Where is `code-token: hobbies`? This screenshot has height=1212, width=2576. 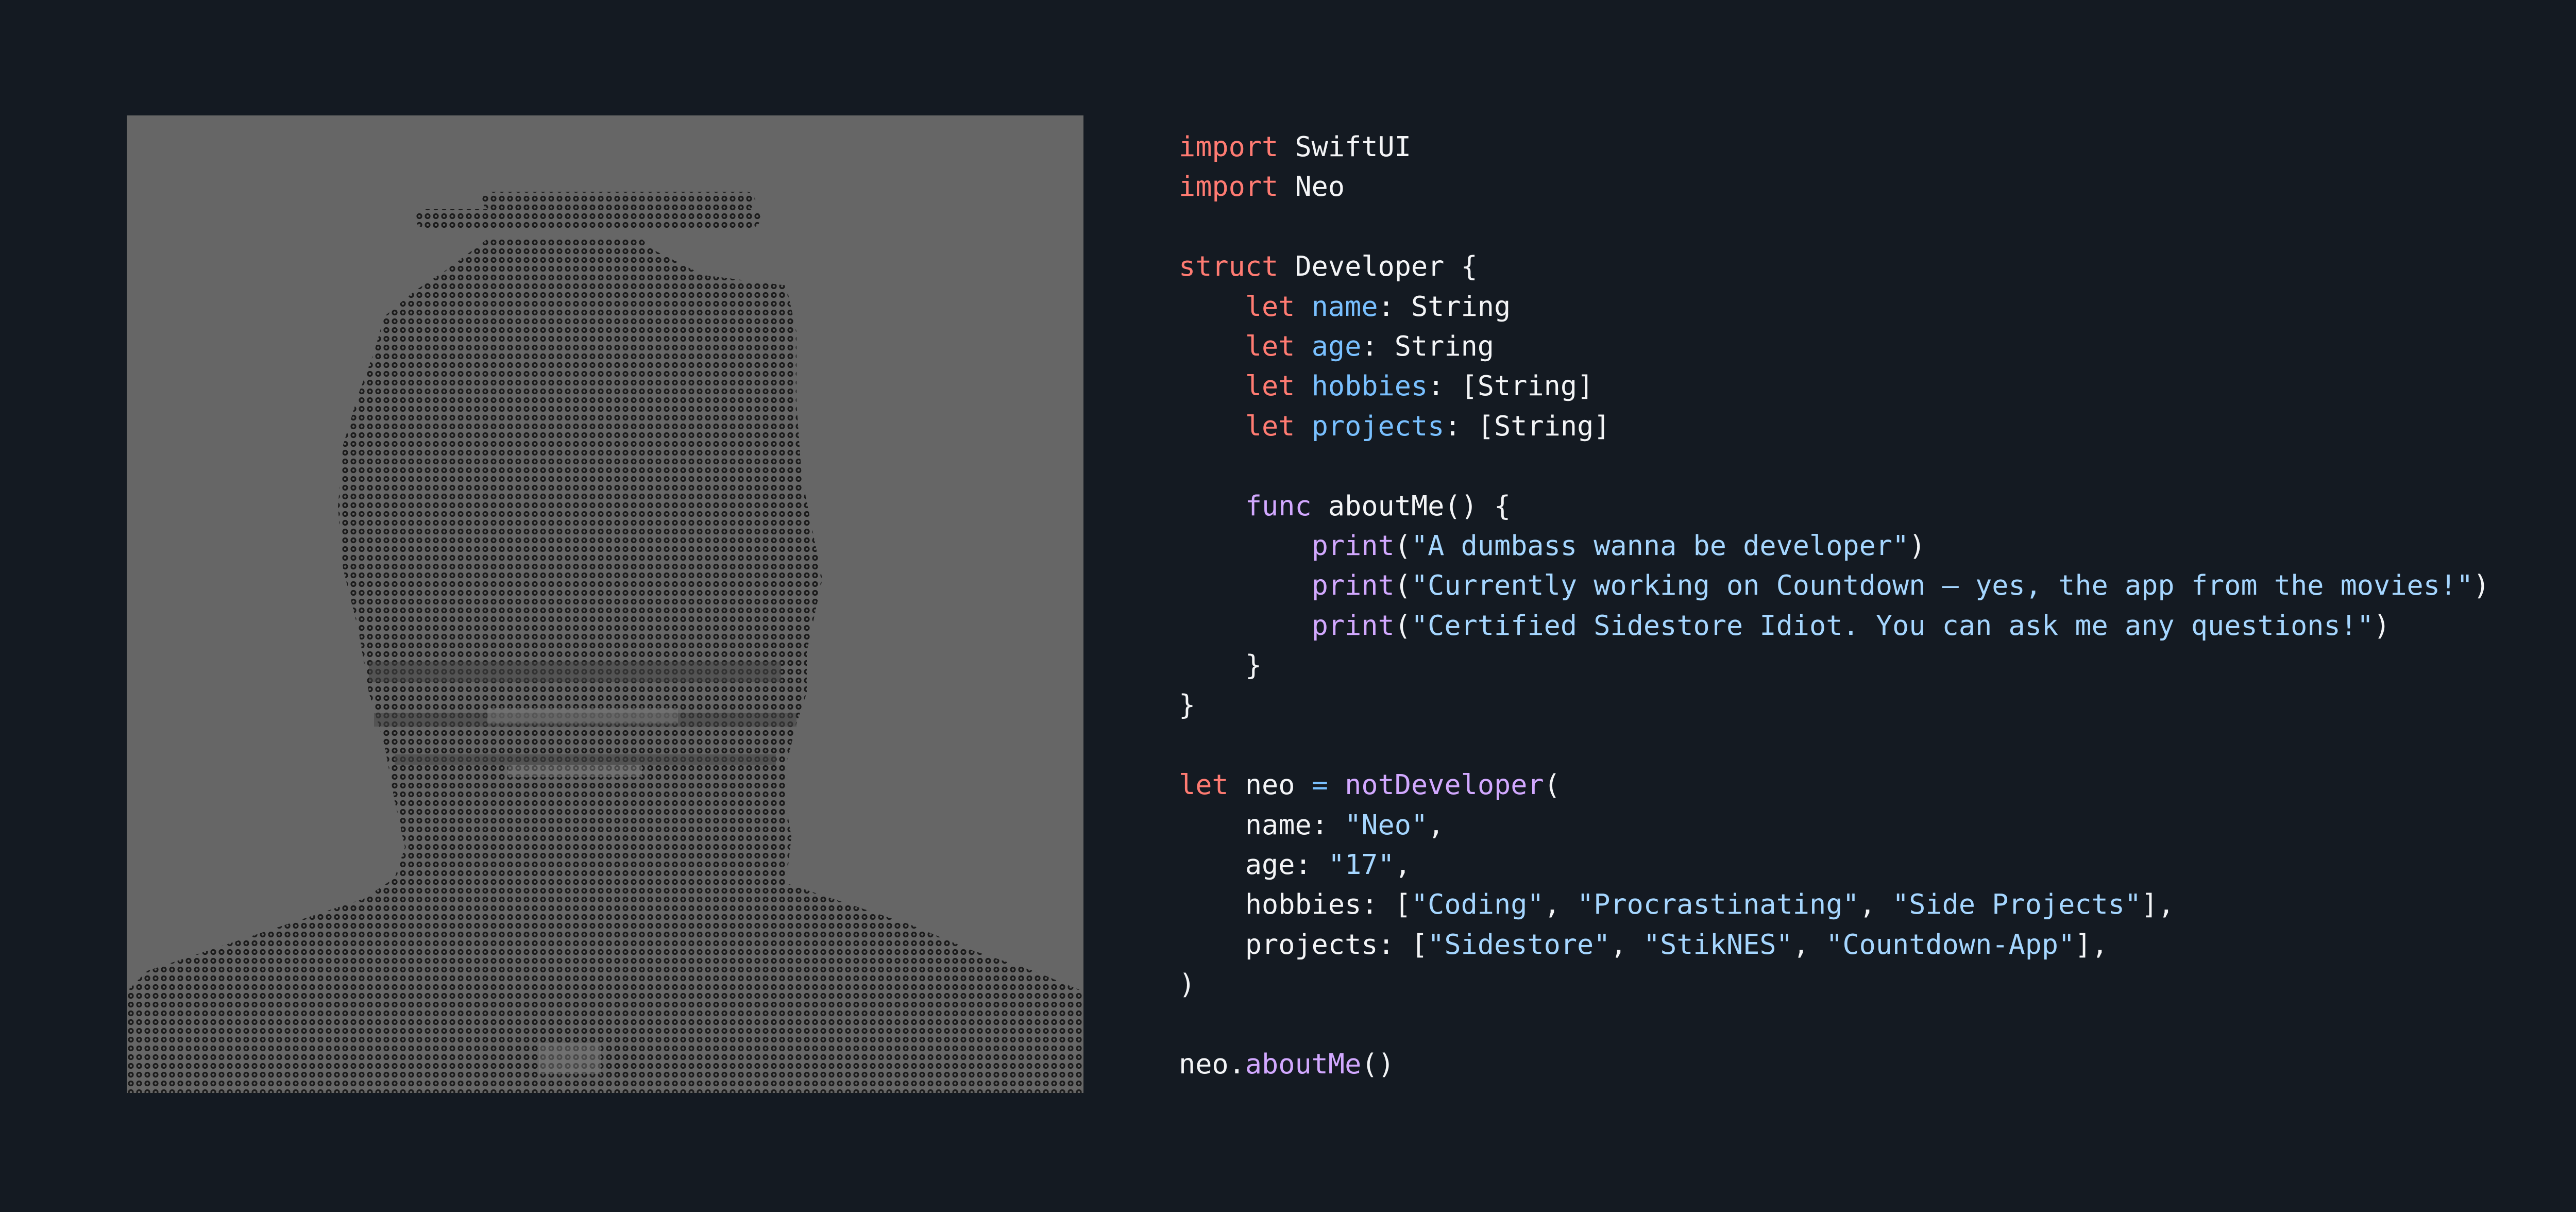
code-token: hobbies is located at coordinates (1369, 385).